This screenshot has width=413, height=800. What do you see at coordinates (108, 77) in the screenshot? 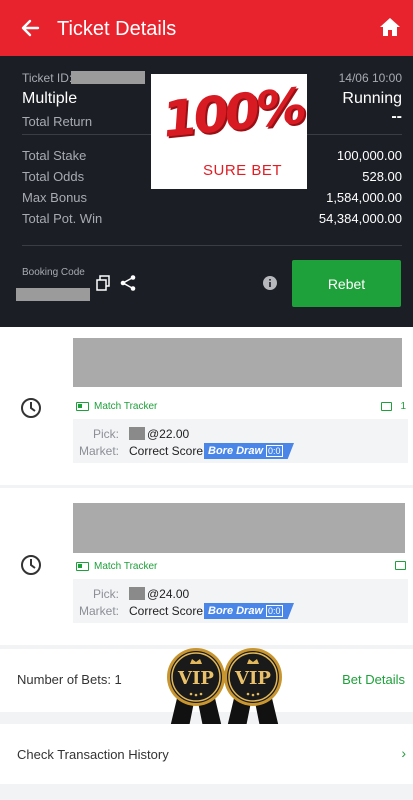
I see `ticket-id-redacted` at bounding box center [108, 77].